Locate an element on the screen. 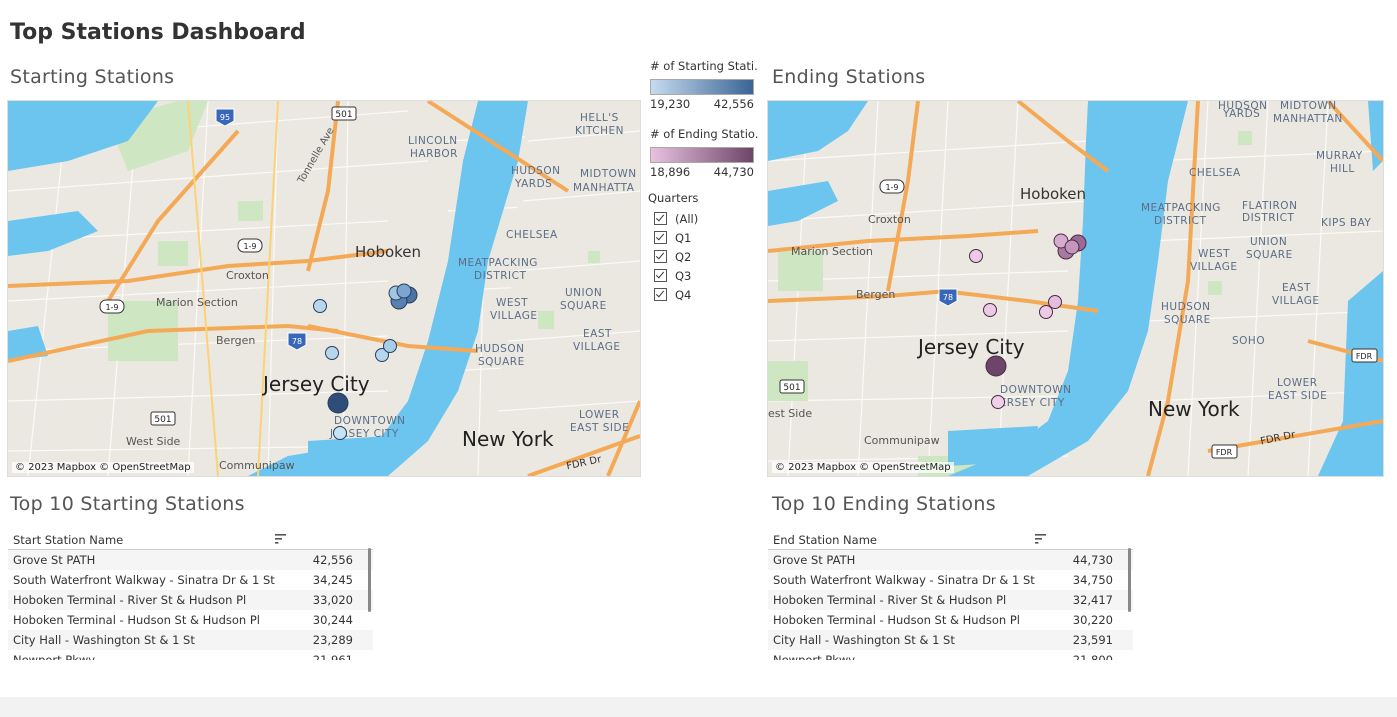 This screenshot has width=1397, height=717. lower-label: LOWER is located at coordinates (599, 415).